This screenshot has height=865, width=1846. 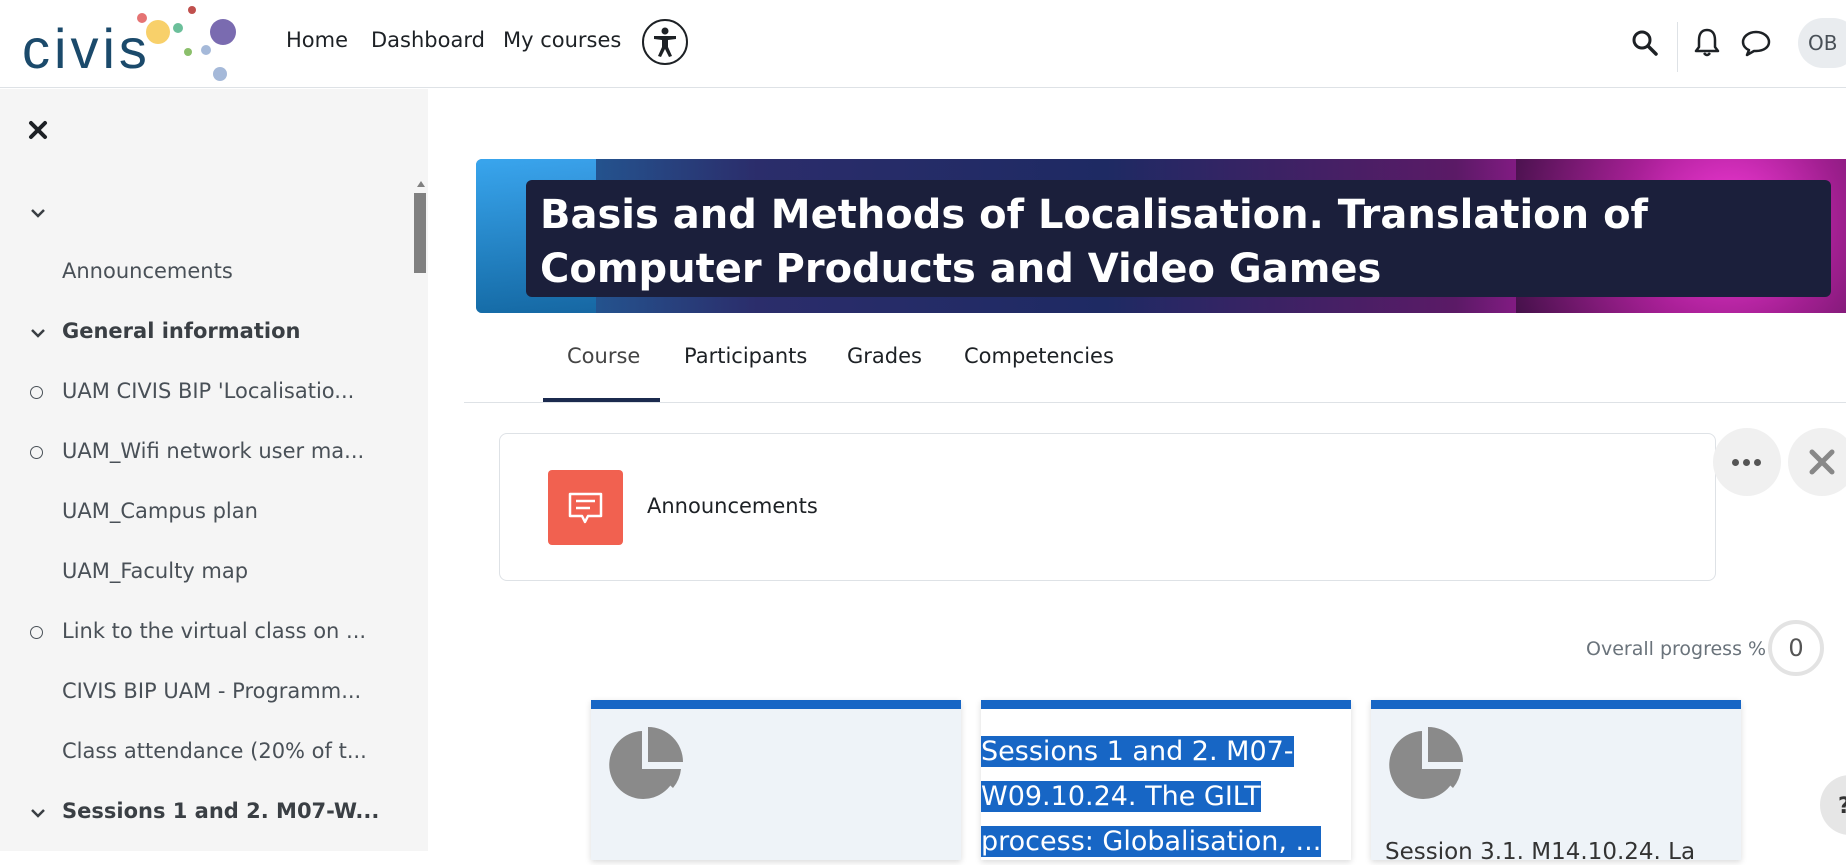 I want to click on tab-course: Course, so click(x=603, y=356).